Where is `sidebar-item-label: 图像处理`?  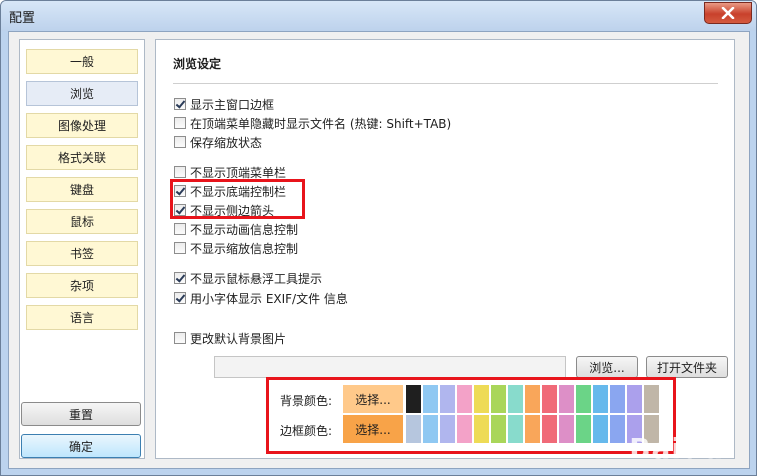 sidebar-item-label: 图像处理 is located at coordinates (81, 126).